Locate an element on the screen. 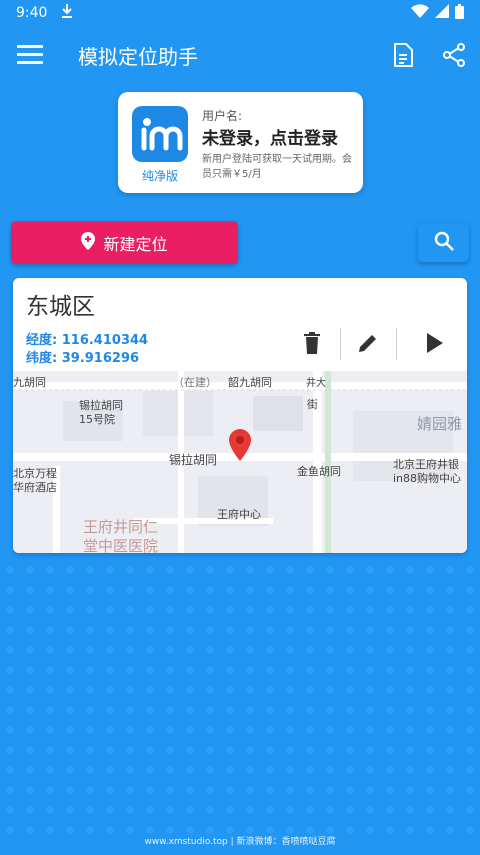  map-label: （在建） is located at coordinates (195, 382).